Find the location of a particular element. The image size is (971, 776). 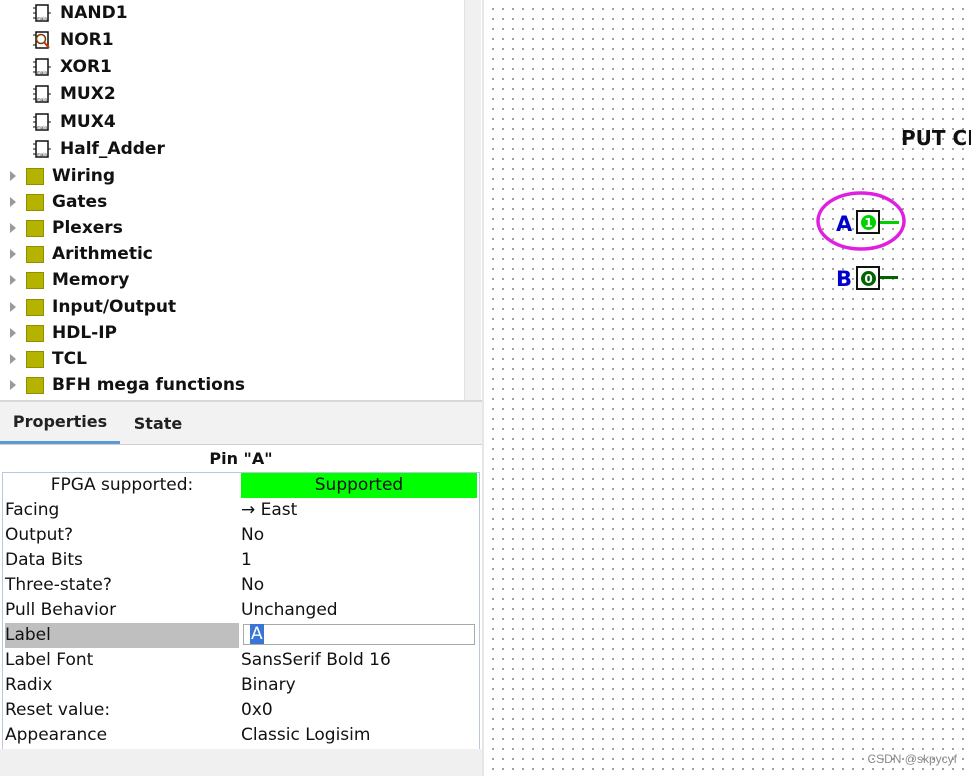

tree-folder-bfh-mega-functions: BFH mega functions is located at coordinates (126, 385).